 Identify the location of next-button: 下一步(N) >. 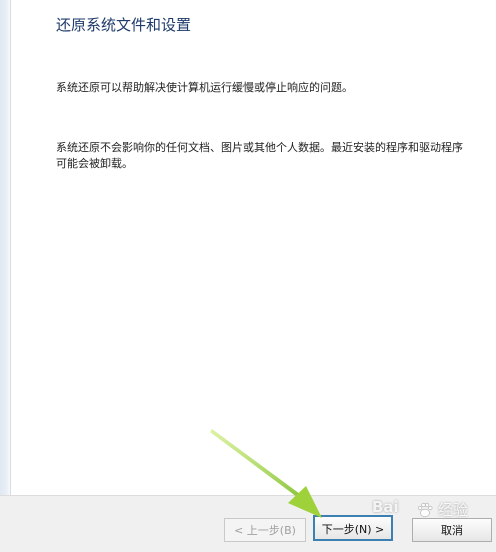
(353, 528).